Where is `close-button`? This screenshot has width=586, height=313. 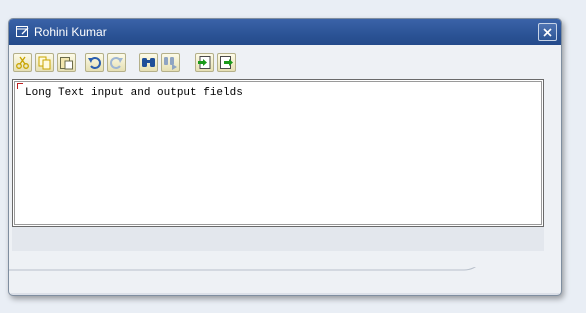
close-button is located at coordinates (547, 32).